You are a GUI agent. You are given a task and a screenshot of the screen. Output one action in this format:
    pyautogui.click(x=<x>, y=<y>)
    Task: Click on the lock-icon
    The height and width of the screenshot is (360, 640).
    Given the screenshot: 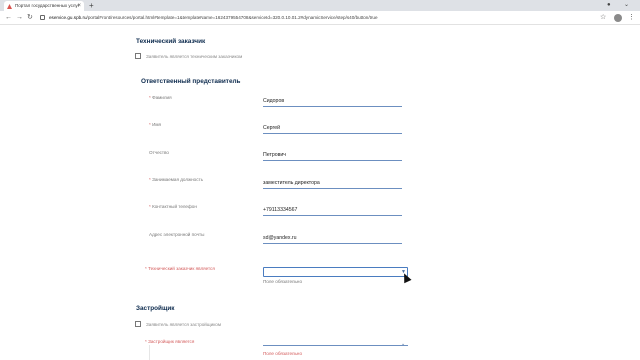 What is the action you would take?
    pyautogui.click(x=42, y=17)
    